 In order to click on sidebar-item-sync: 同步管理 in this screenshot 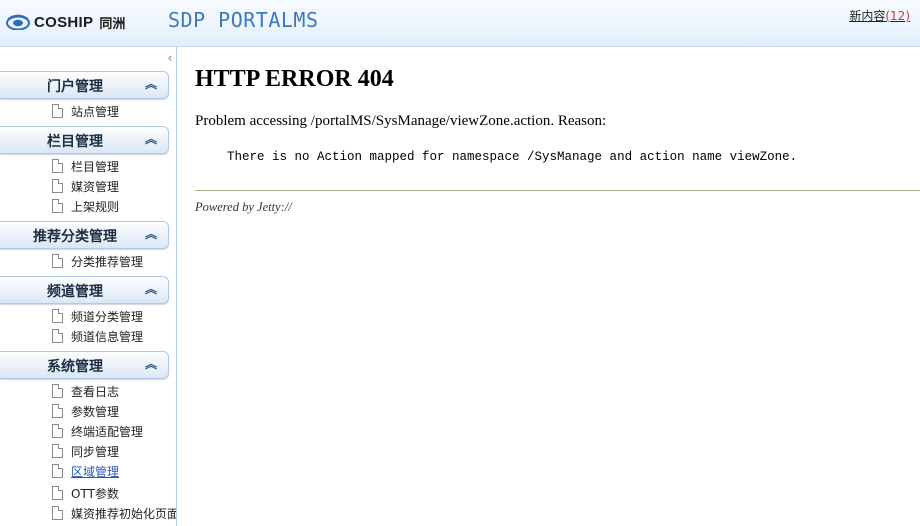, I will do `click(85, 451)`.